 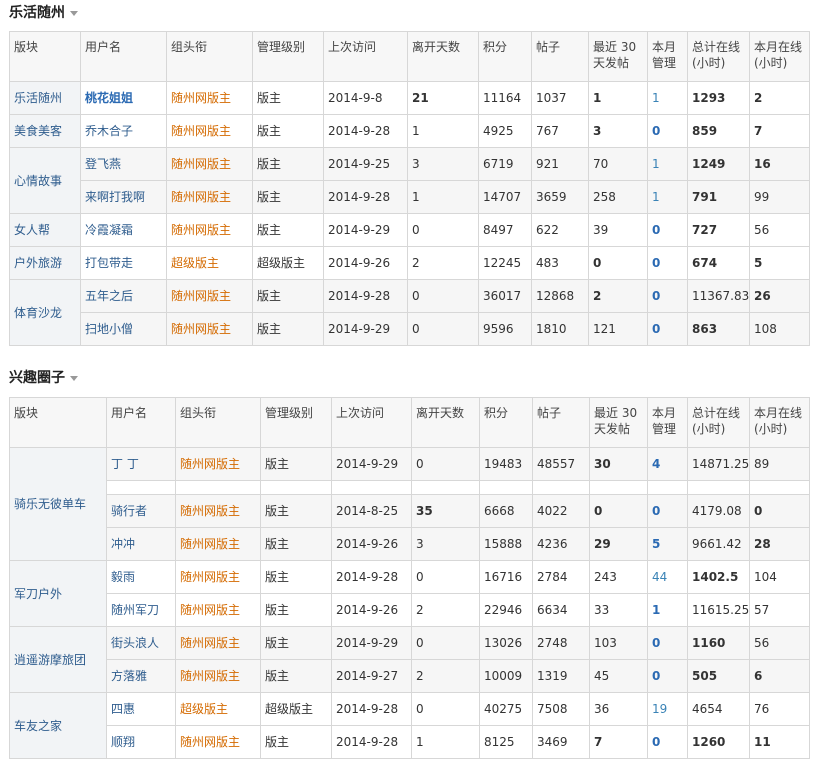 I want to click on recent-posts: 2, so click(x=618, y=296).